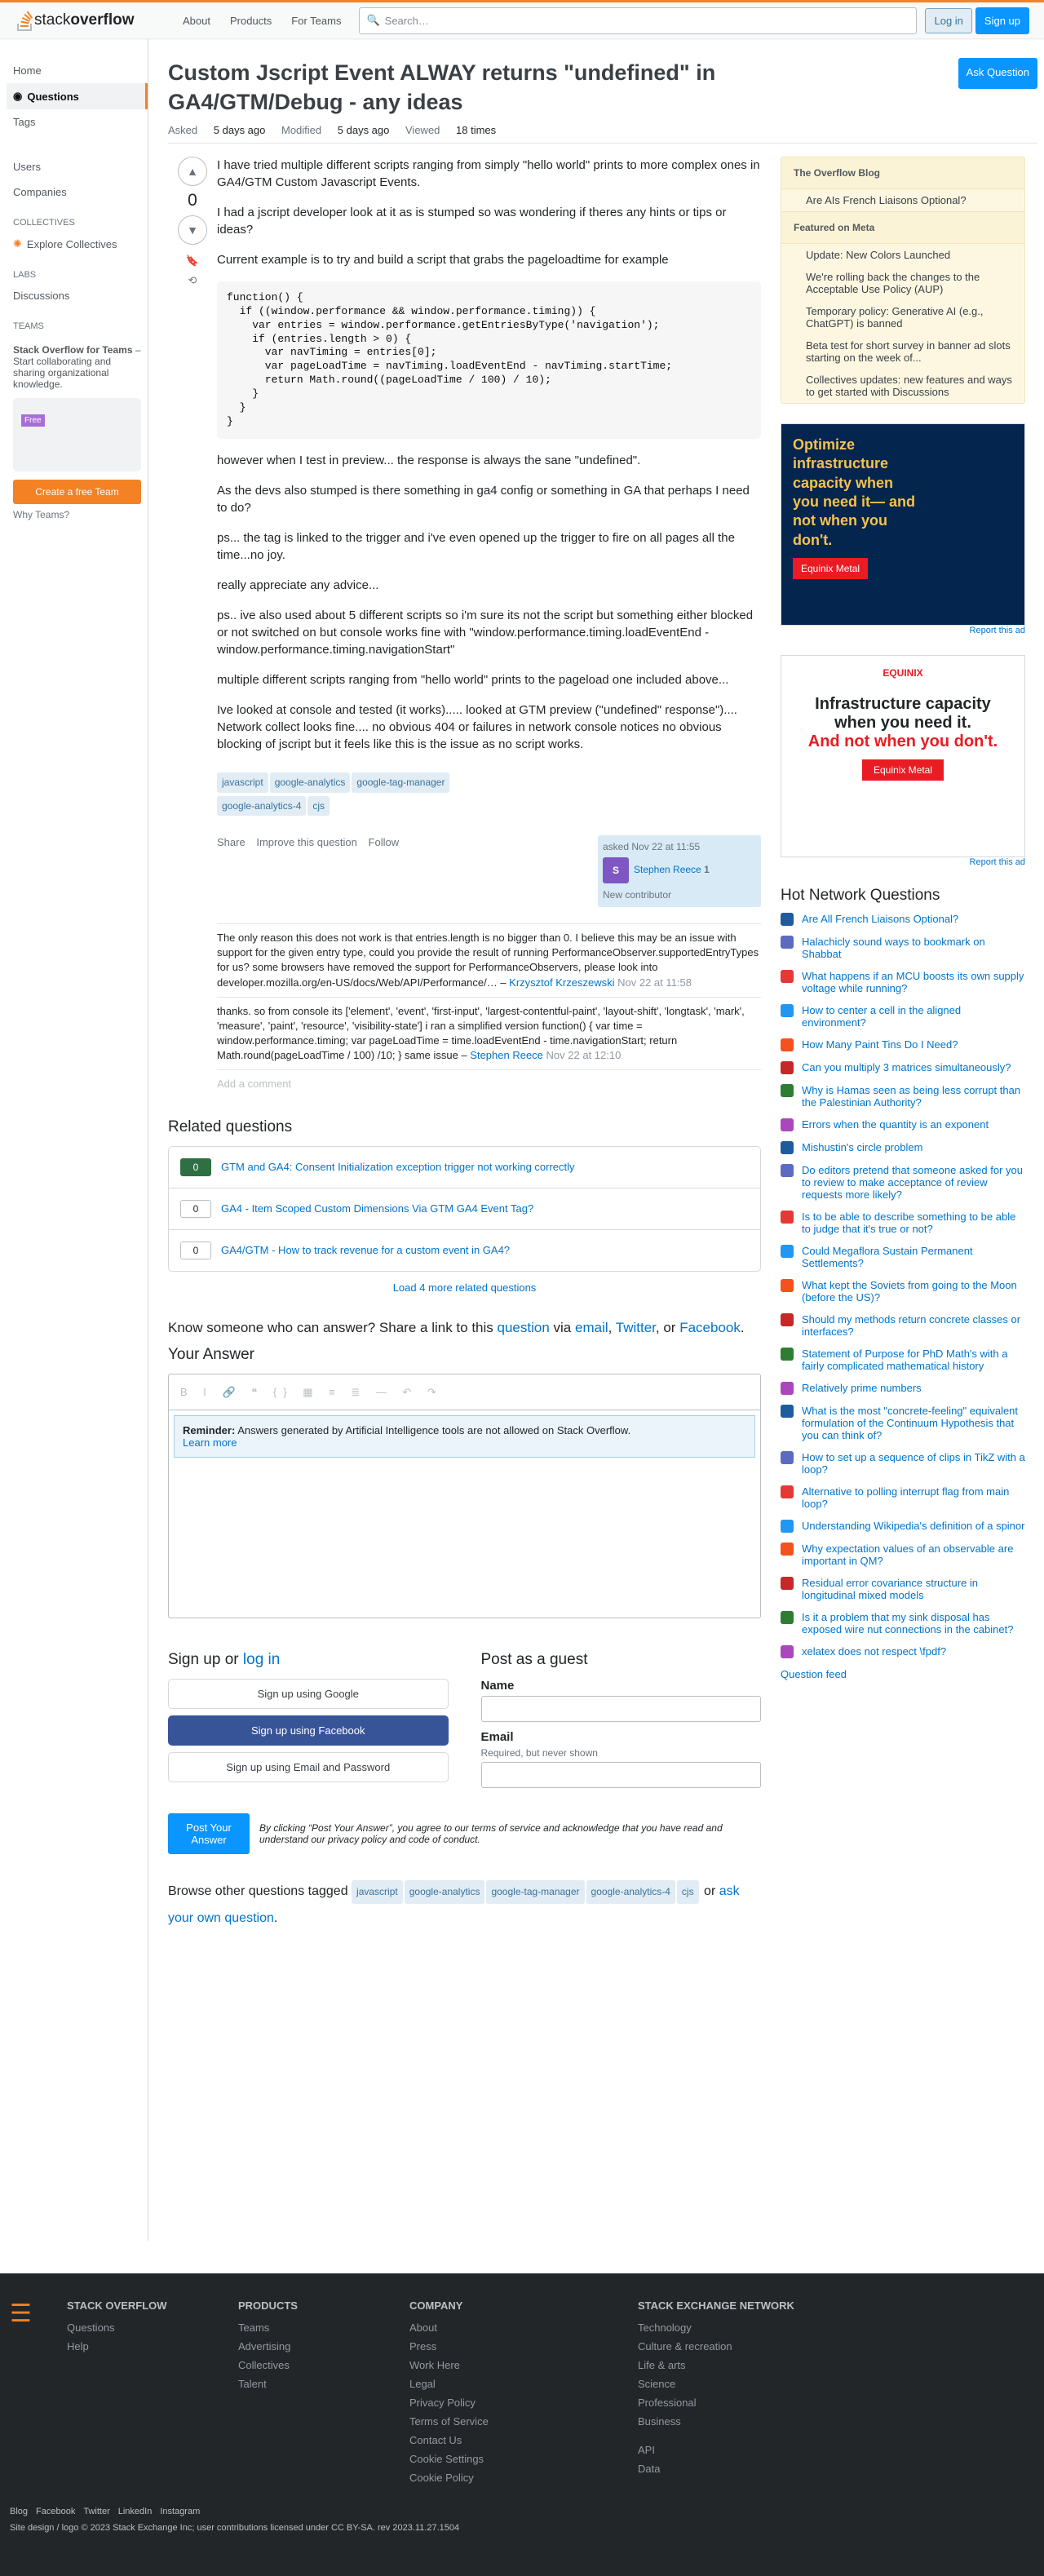  What do you see at coordinates (997, 73) in the screenshot?
I see `ask-question-button: Ask Question` at bounding box center [997, 73].